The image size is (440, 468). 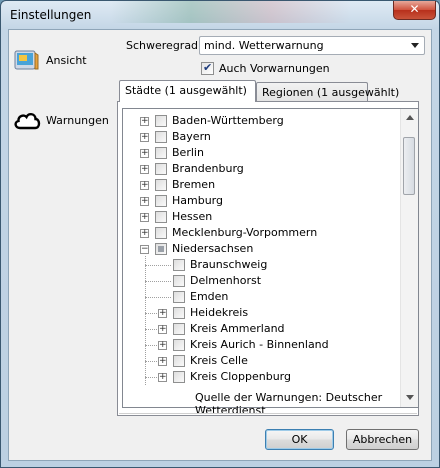 I want to click on sidebar-item-label: Warnungen, so click(x=77, y=120).